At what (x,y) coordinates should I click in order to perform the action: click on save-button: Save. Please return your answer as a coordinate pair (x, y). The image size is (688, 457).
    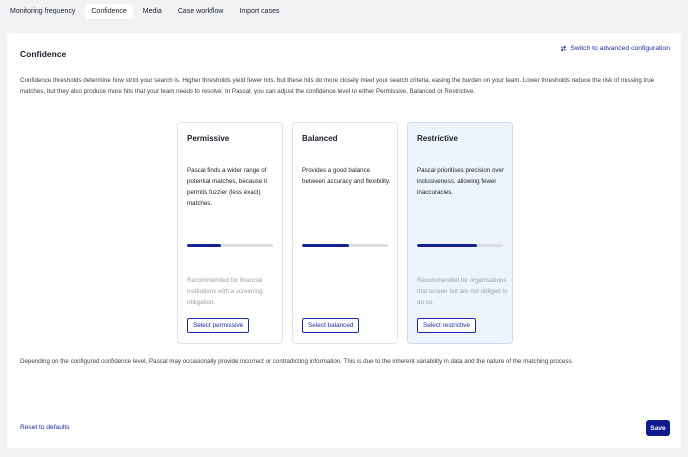
    Looking at the image, I should click on (658, 428).